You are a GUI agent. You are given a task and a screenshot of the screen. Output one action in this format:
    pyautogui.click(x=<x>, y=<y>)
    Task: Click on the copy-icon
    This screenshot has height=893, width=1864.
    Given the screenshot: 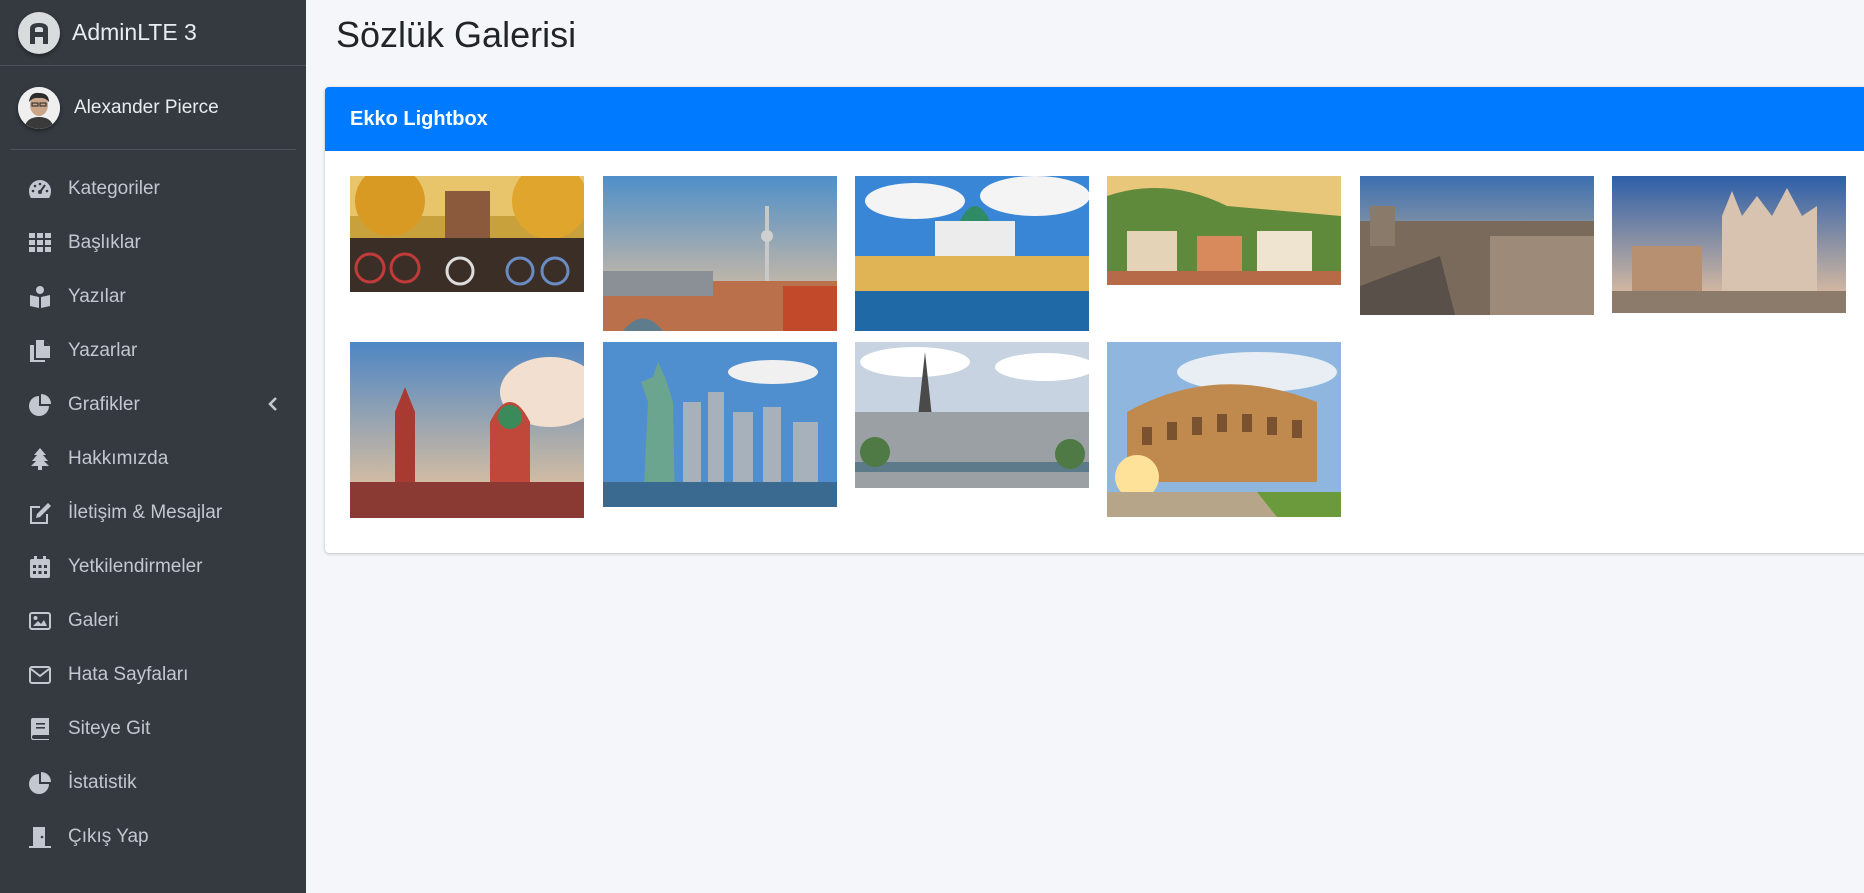 What is the action you would take?
    pyautogui.click(x=40, y=351)
    